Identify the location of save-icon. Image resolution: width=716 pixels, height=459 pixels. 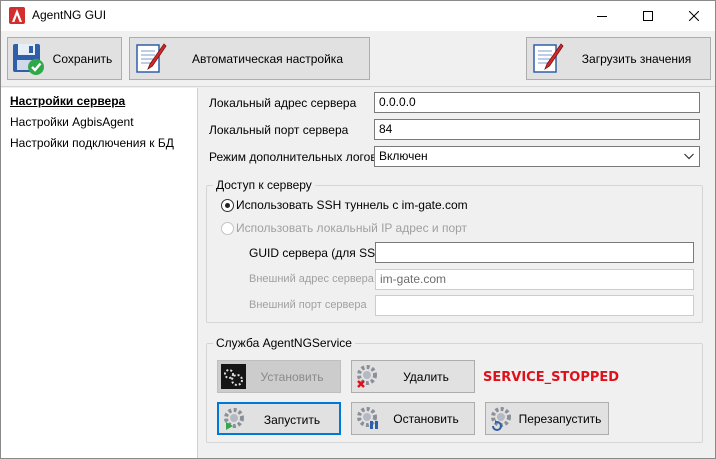
(28, 59).